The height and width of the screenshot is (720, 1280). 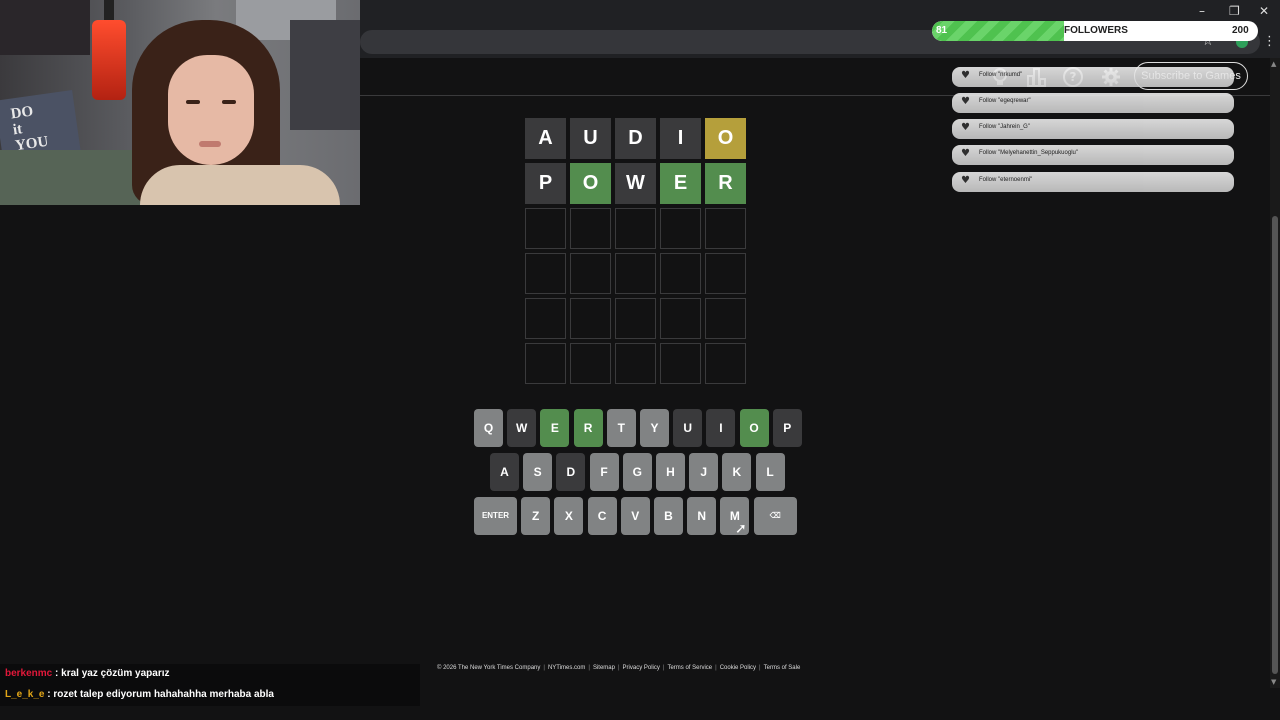 What do you see at coordinates (1093, 129) in the screenshot?
I see `follow-alert: ♥ Follow "Jahrein_G"` at bounding box center [1093, 129].